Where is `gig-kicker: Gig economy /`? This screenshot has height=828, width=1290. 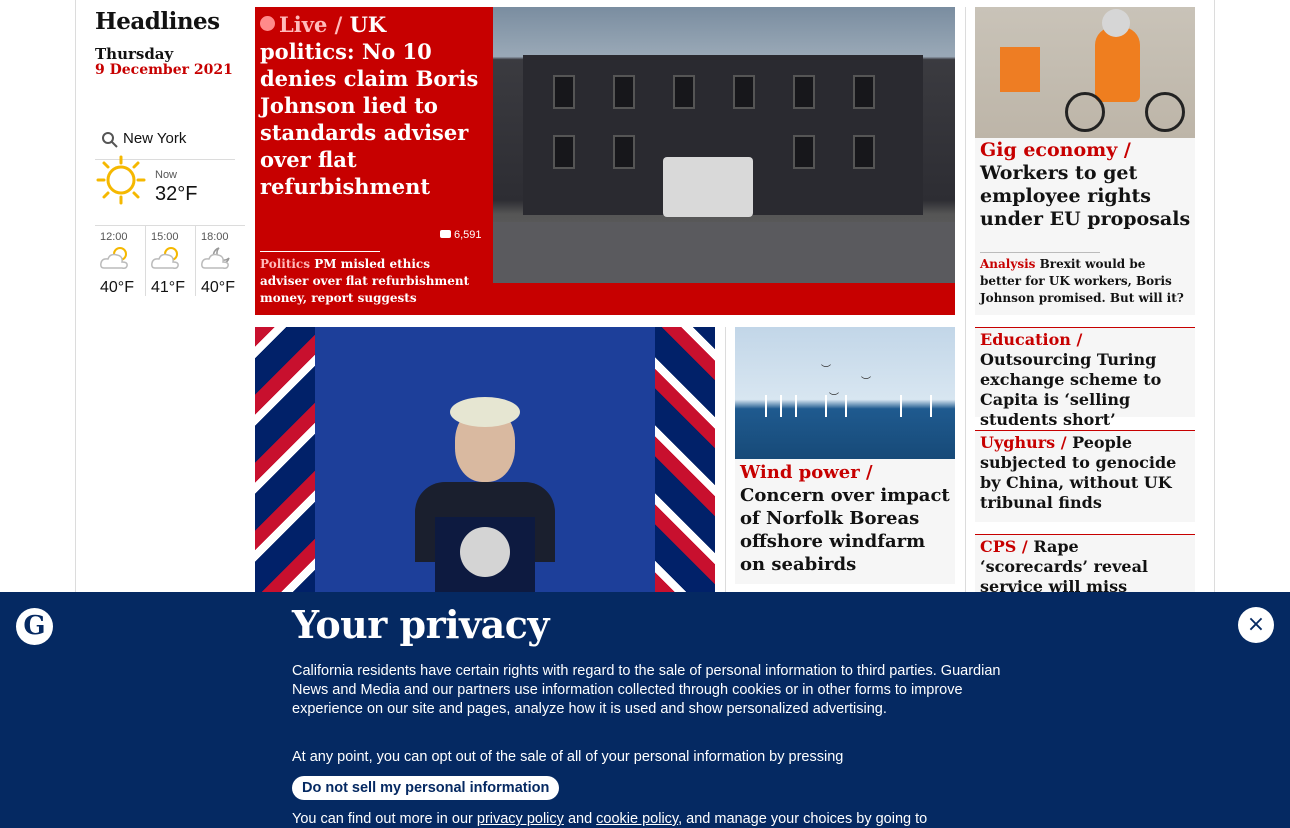 gig-kicker: Gig economy / is located at coordinates (1055, 150).